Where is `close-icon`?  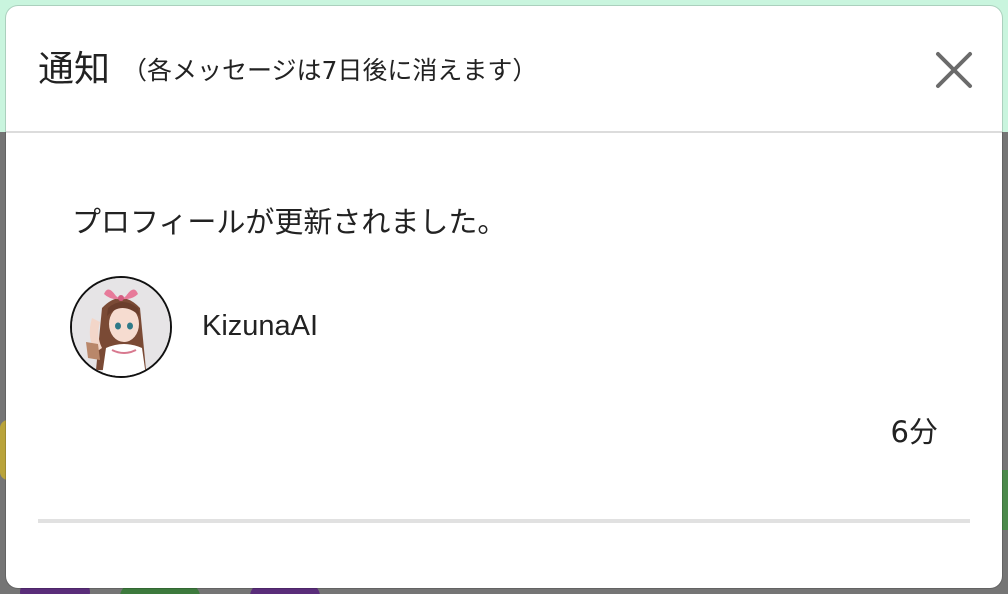 close-icon is located at coordinates (954, 70).